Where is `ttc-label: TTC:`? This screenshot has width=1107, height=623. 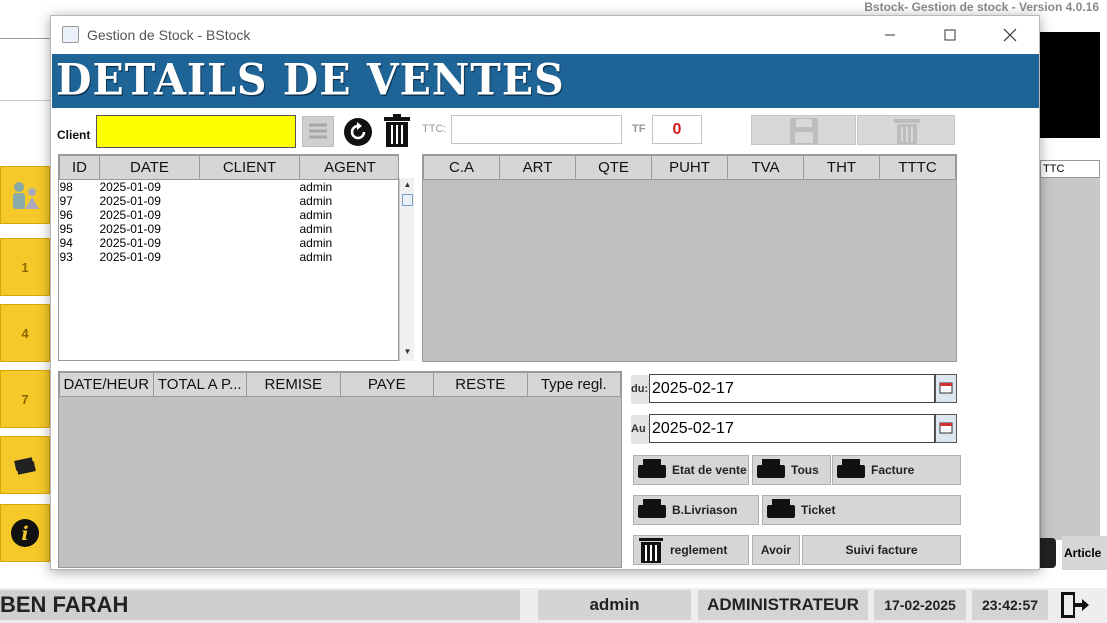 ttc-label: TTC: is located at coordinates (434, 129).